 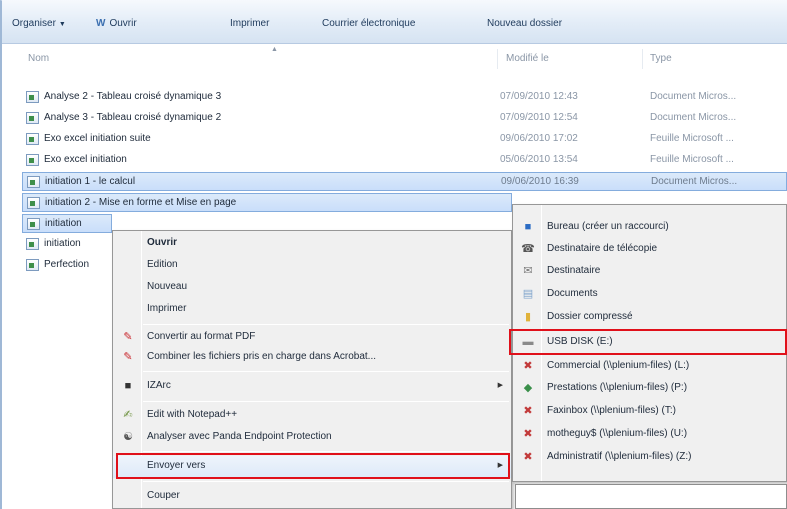 What do you see at coordinates (192, 414) in the screenshot?
I see `menu-item-label: Edit with Notepad++` at bounding box center [192, 414].